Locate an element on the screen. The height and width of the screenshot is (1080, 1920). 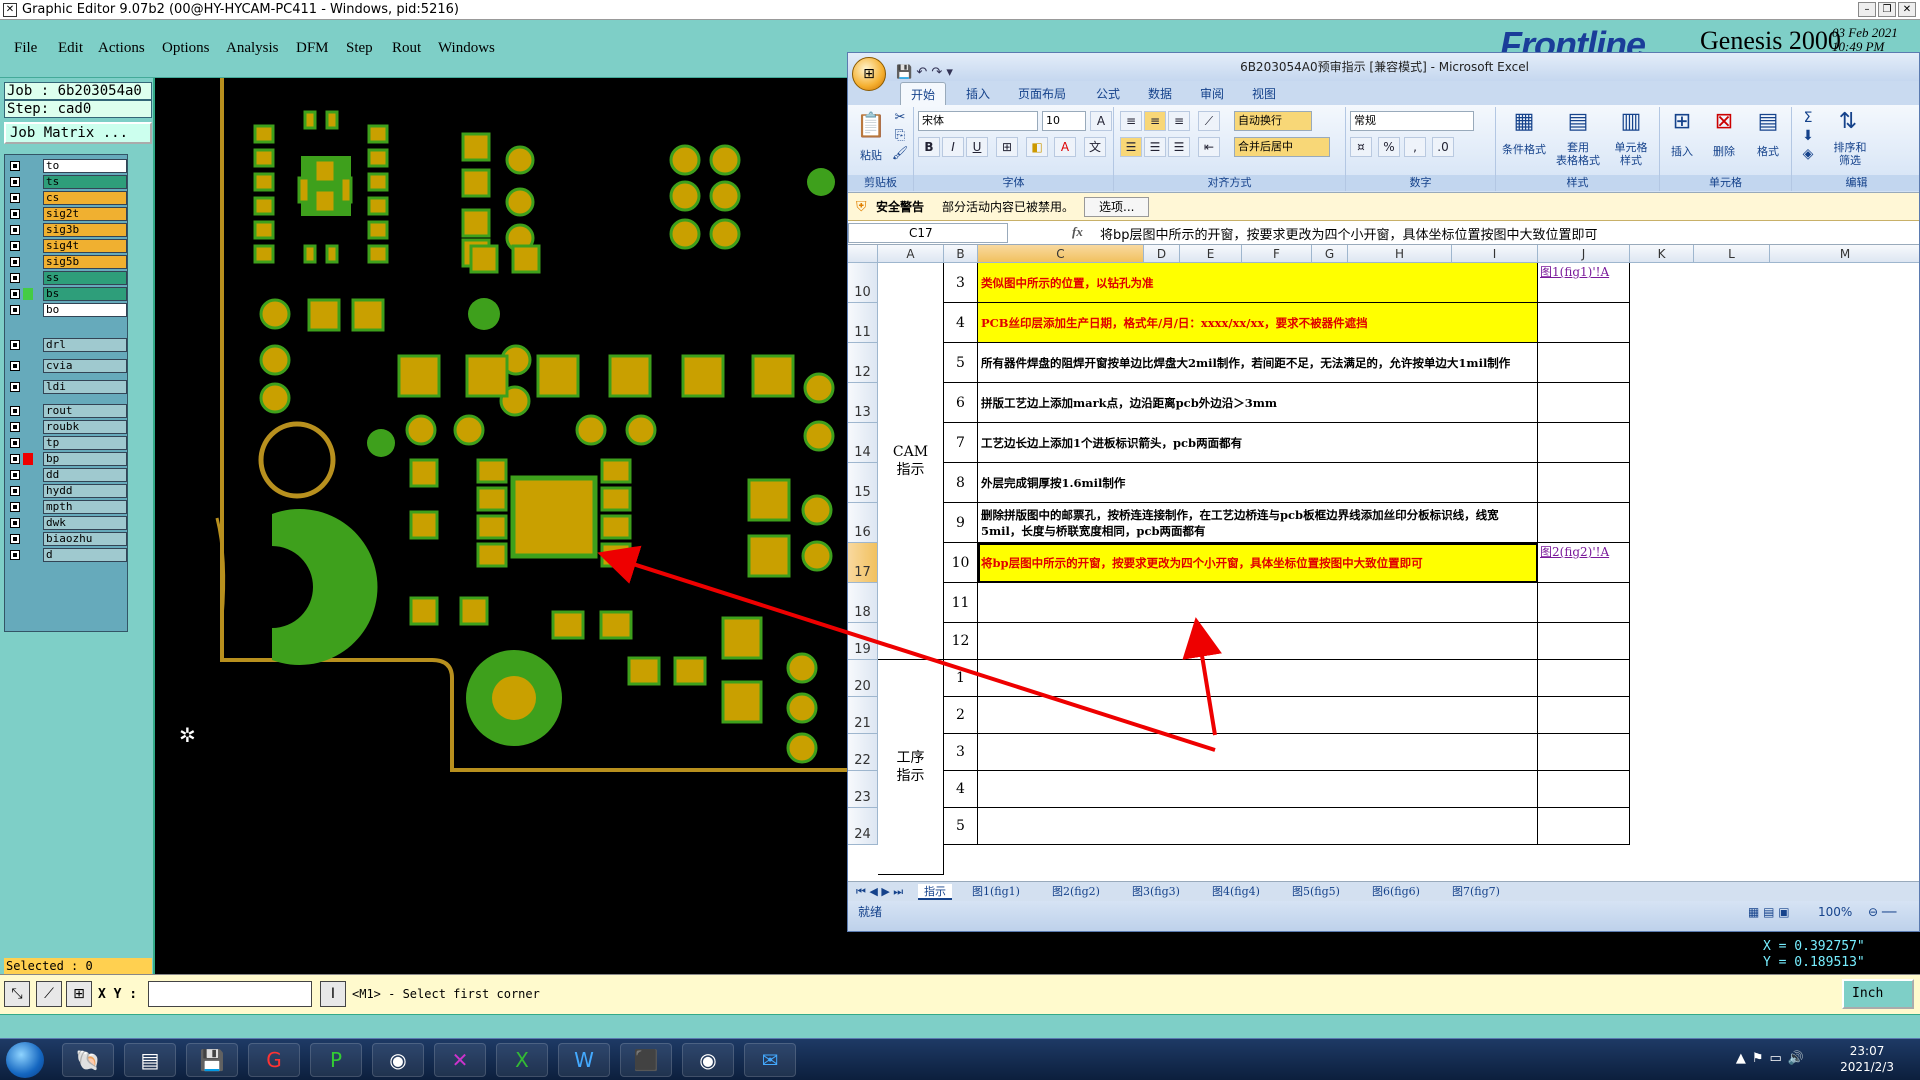
annotation-arrows is located at coordinates (909, 648).